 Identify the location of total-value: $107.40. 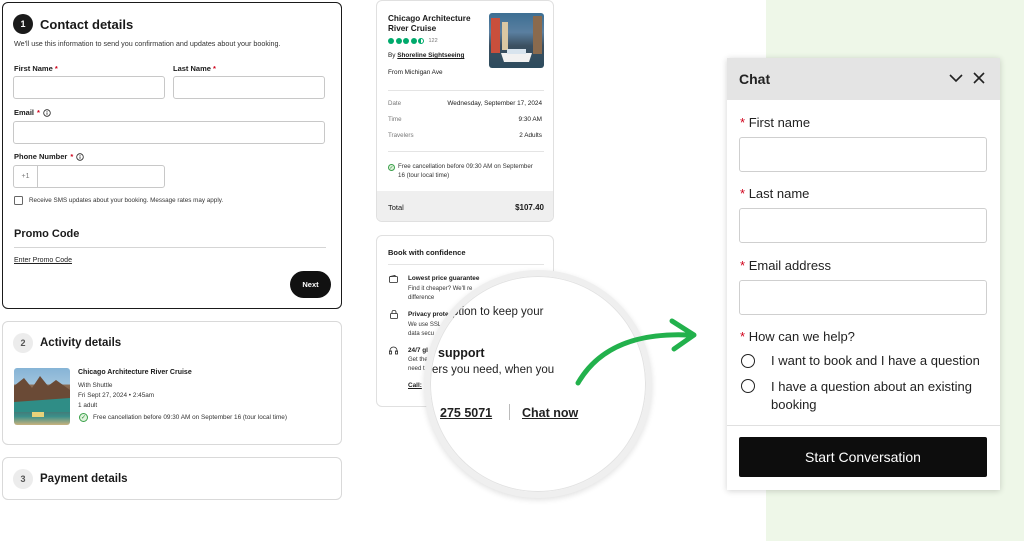
(529, 207).